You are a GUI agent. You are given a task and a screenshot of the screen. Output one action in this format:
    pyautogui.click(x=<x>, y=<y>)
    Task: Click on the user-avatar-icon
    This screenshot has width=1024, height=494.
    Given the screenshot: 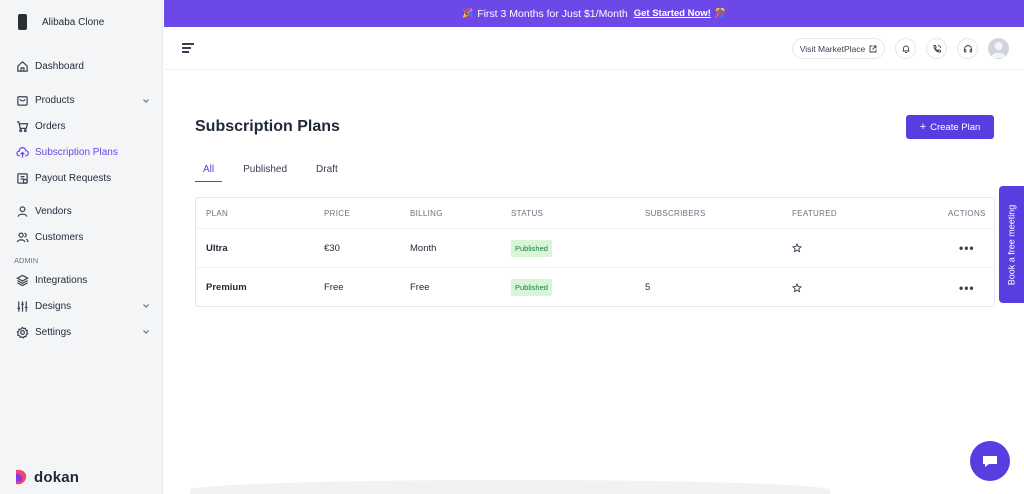 What is the action you would take?
    pyautogui.click(x=998, y=50)
    